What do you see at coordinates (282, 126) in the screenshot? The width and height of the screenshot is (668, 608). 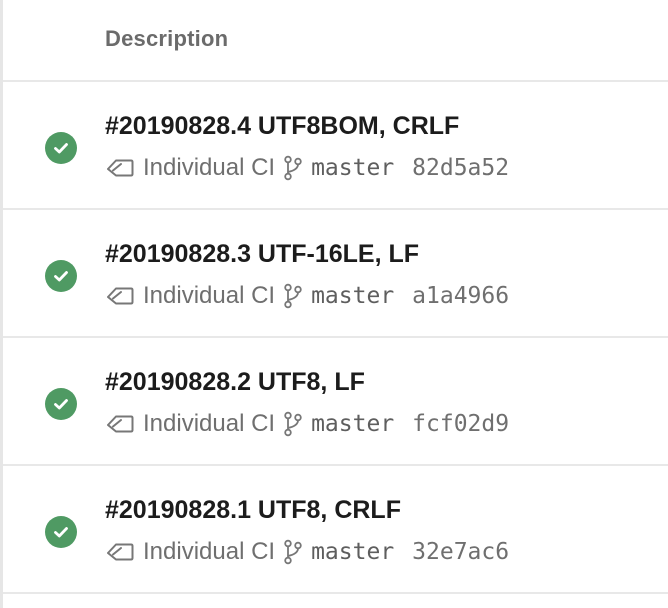 I see `run-title: #20190828.4 UTF8BOM, CRLF` at bounding box center [282, 126].